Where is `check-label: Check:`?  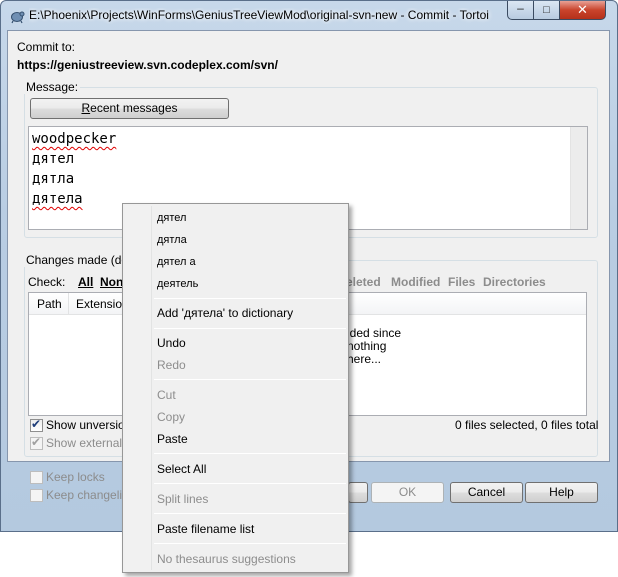 check-label: Check: is located at coordinates (47, 282).